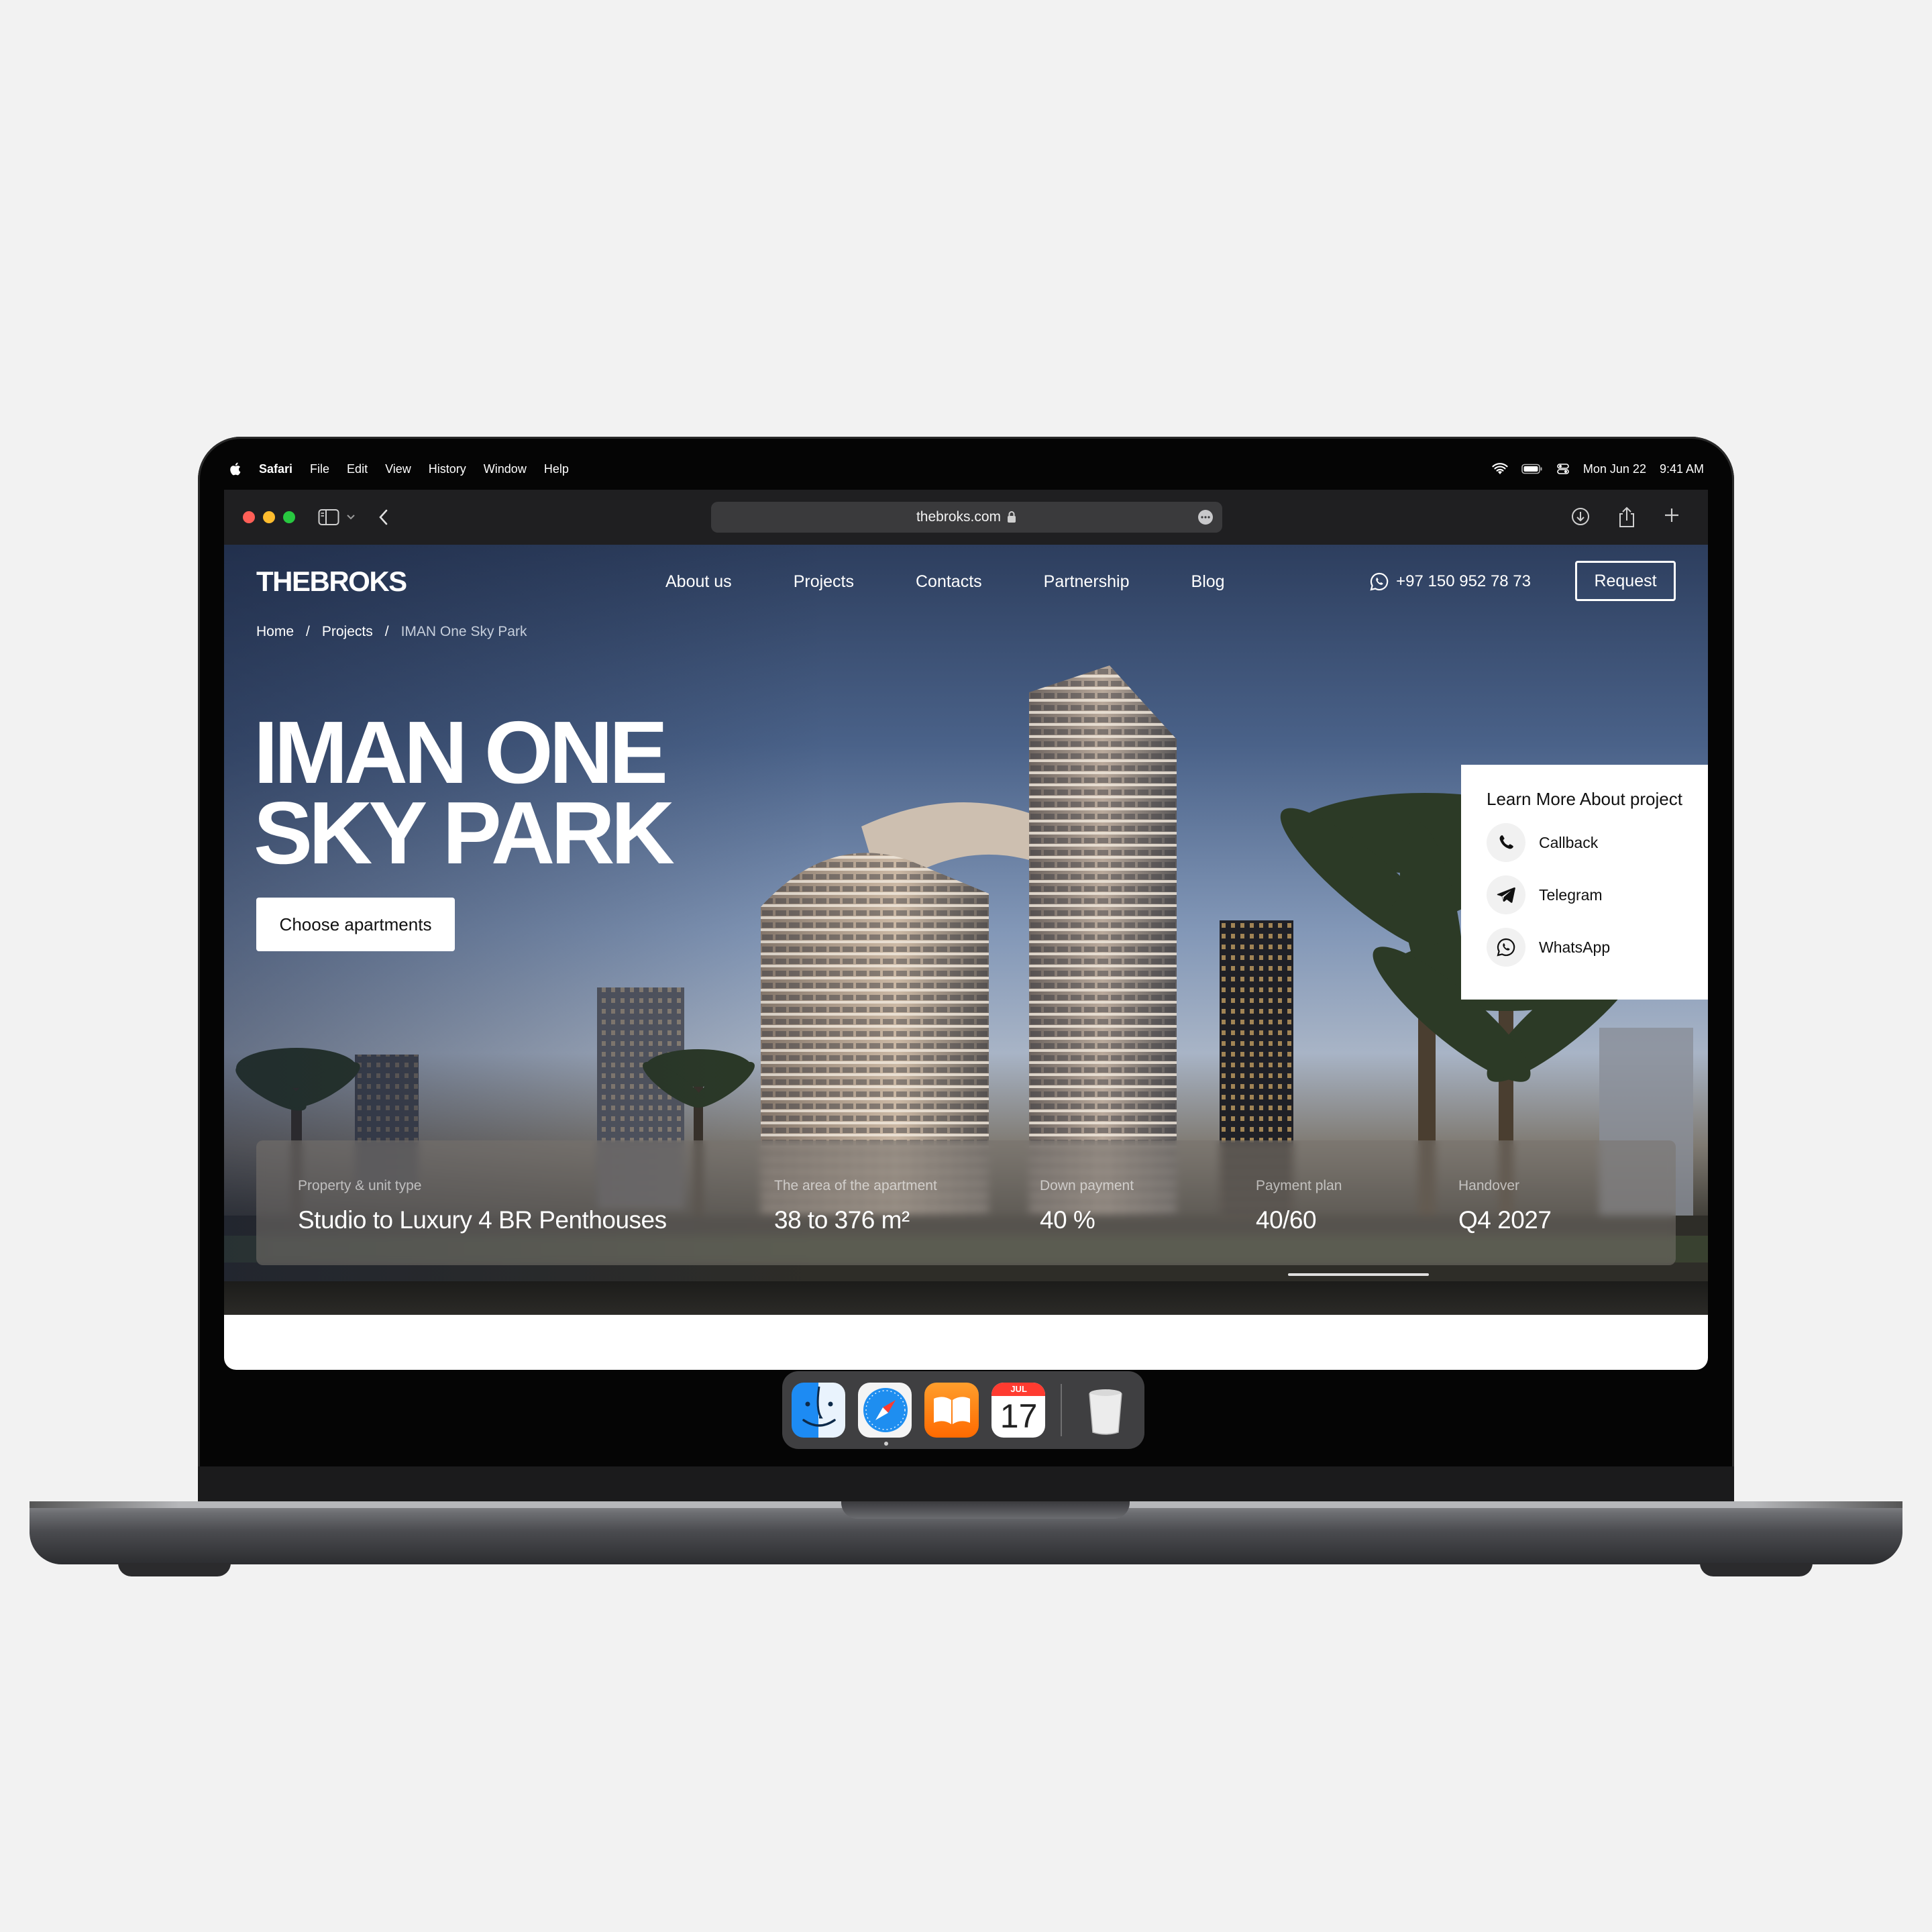 The image size is (1932, 1932). I want to click on back-arrow-icon, so click(383, 517).